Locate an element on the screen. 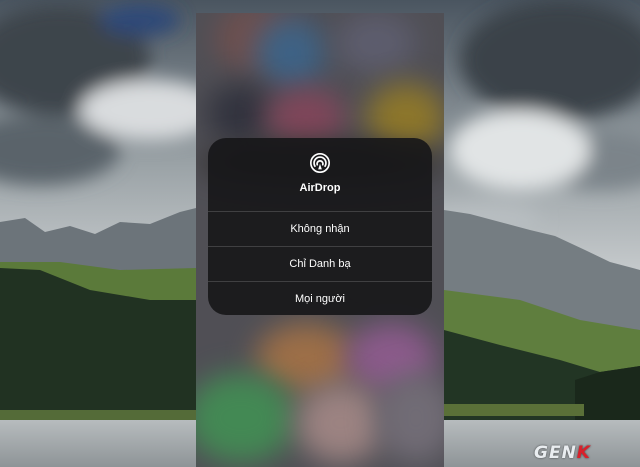 The height and width of the screenshot is (467, 640). option-receiving-off: Không nhận is located at coordinates (320, 228).